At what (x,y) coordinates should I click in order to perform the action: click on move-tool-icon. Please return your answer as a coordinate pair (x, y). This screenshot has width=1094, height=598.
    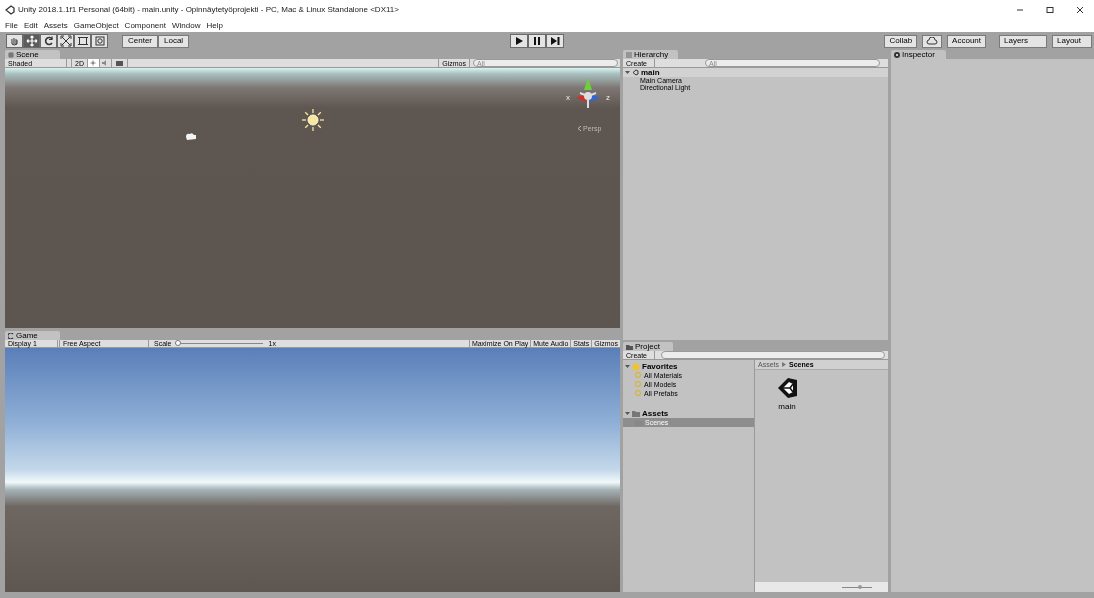
    Looking at the image, I should click on (31, 41).